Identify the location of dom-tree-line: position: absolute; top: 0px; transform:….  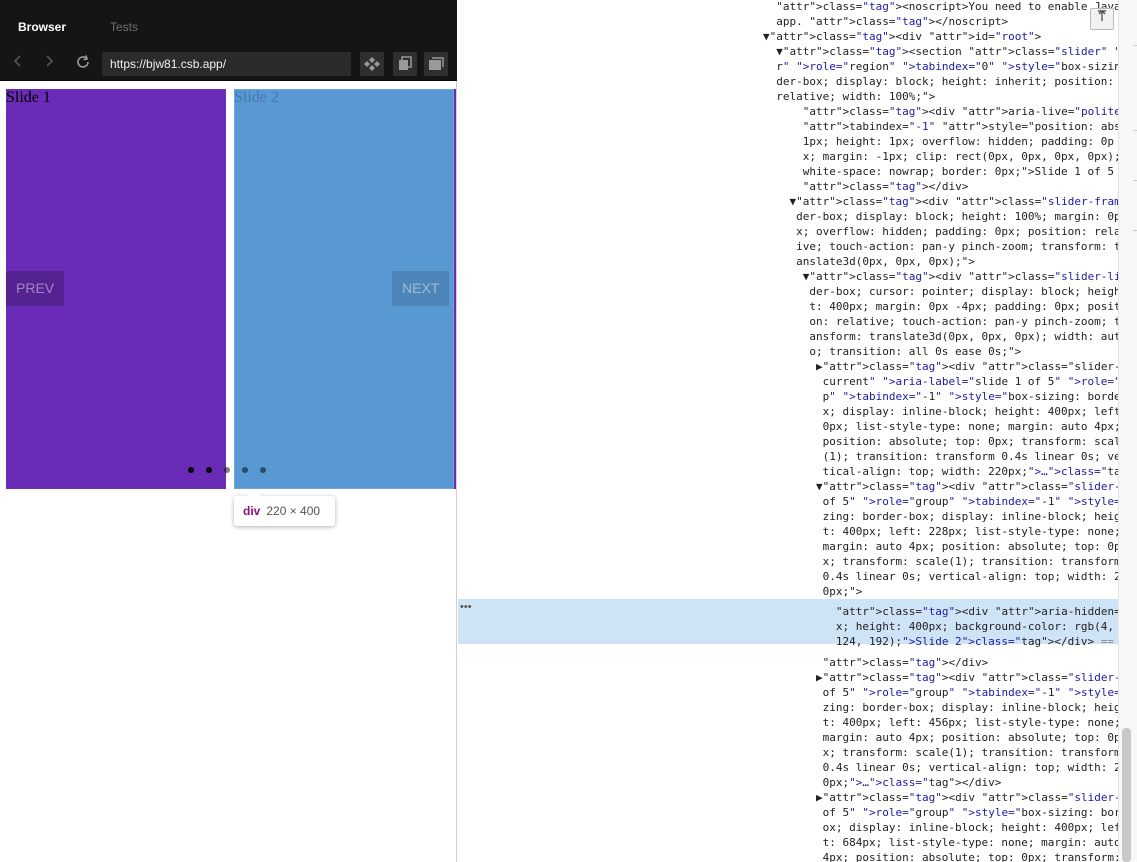
(940, 441).